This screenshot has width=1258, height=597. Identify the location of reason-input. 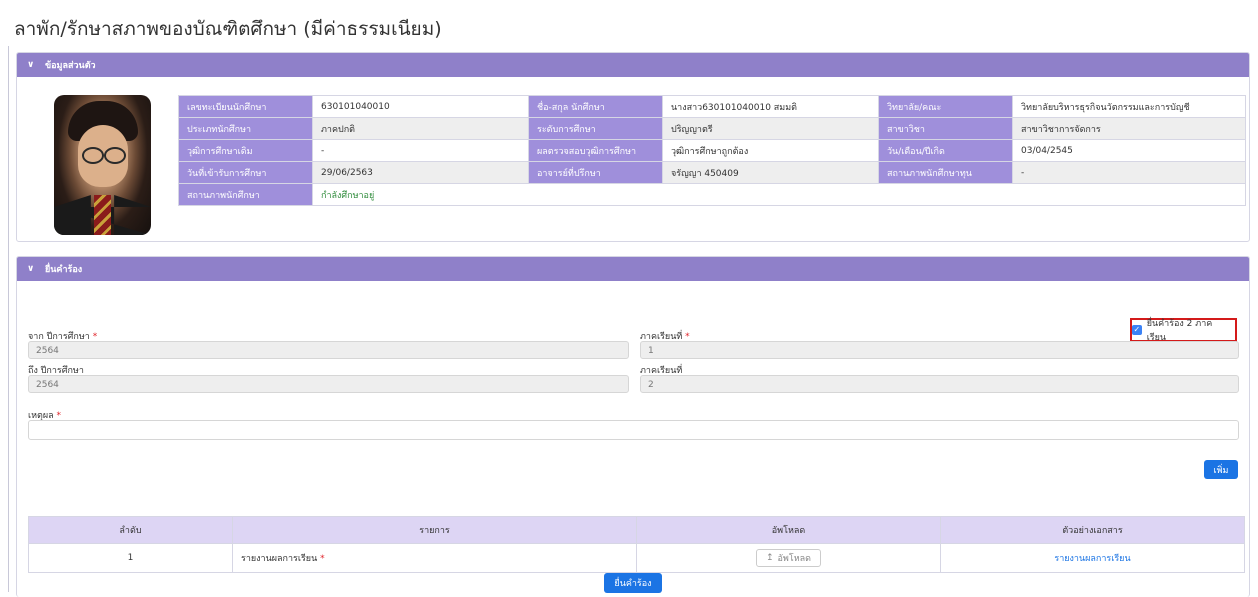
(633, 430).